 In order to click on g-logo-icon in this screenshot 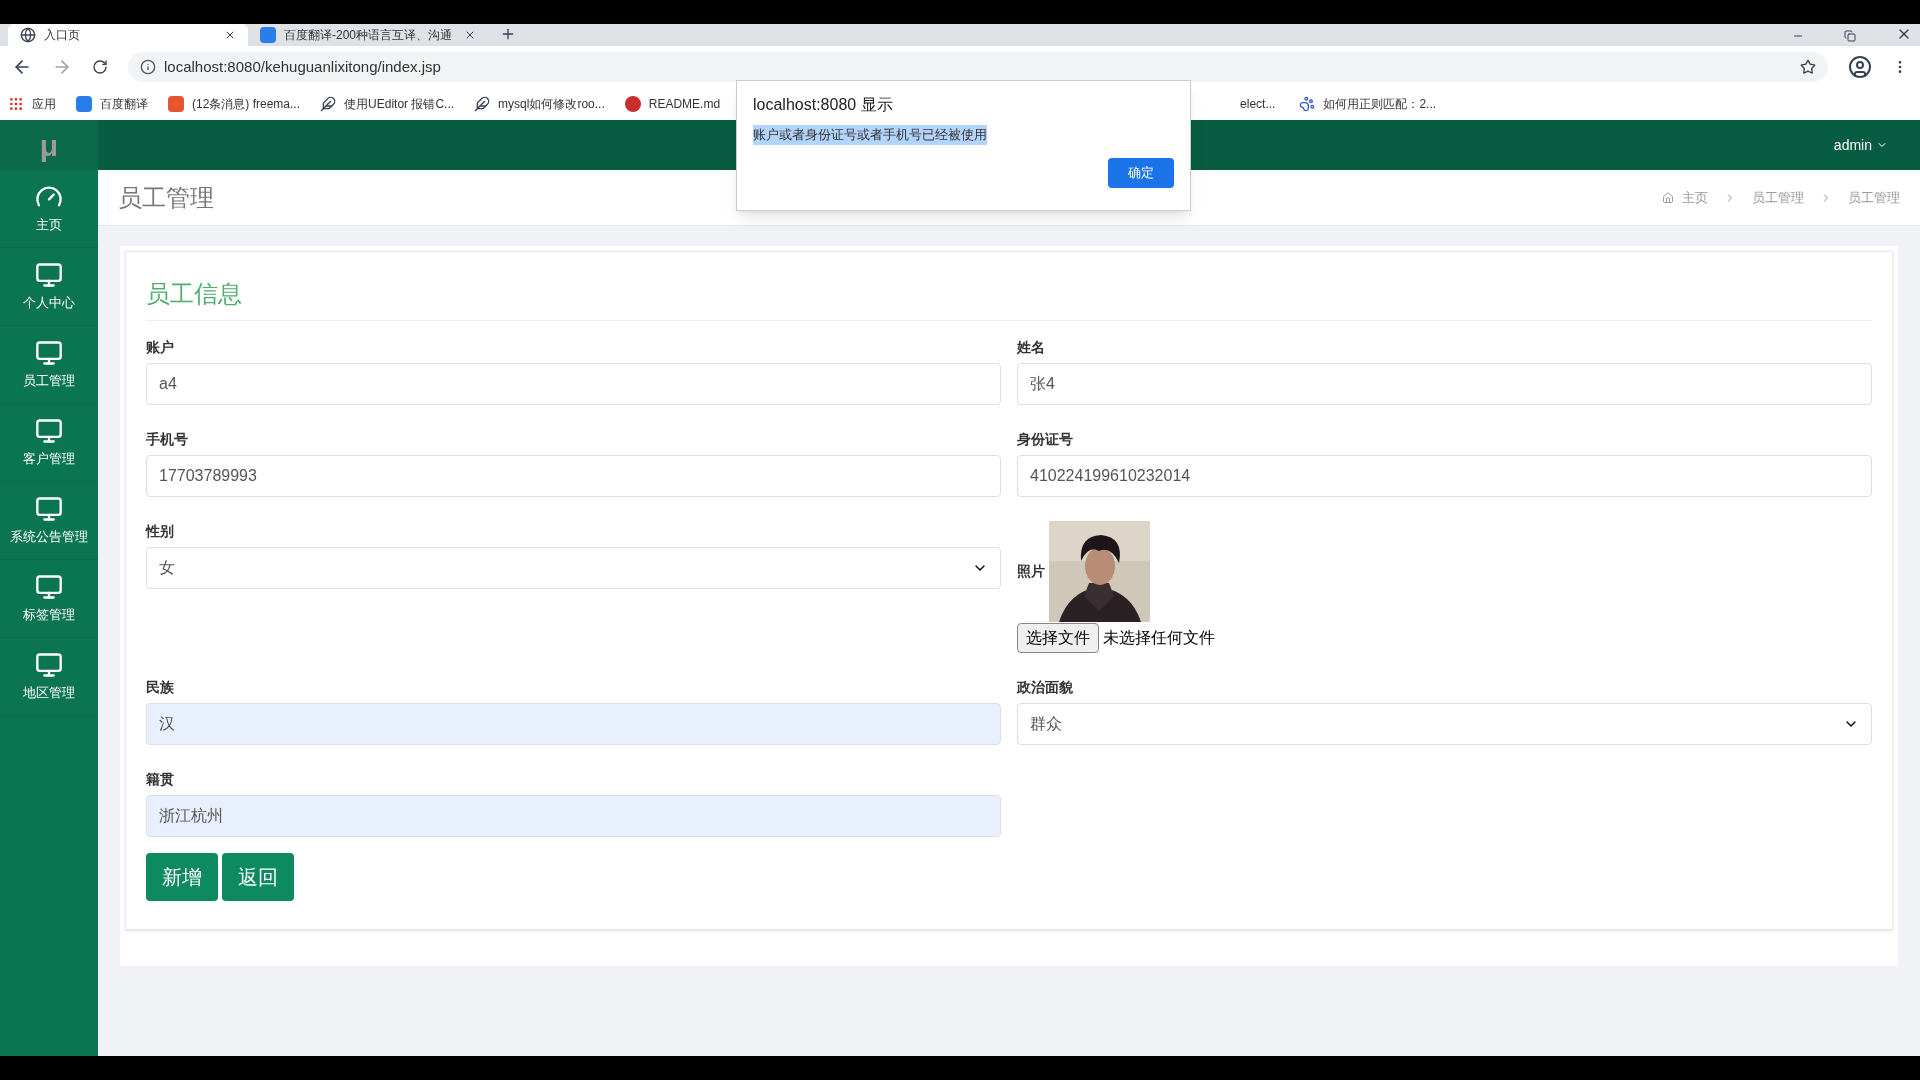, I will do `click(632, 104)`.